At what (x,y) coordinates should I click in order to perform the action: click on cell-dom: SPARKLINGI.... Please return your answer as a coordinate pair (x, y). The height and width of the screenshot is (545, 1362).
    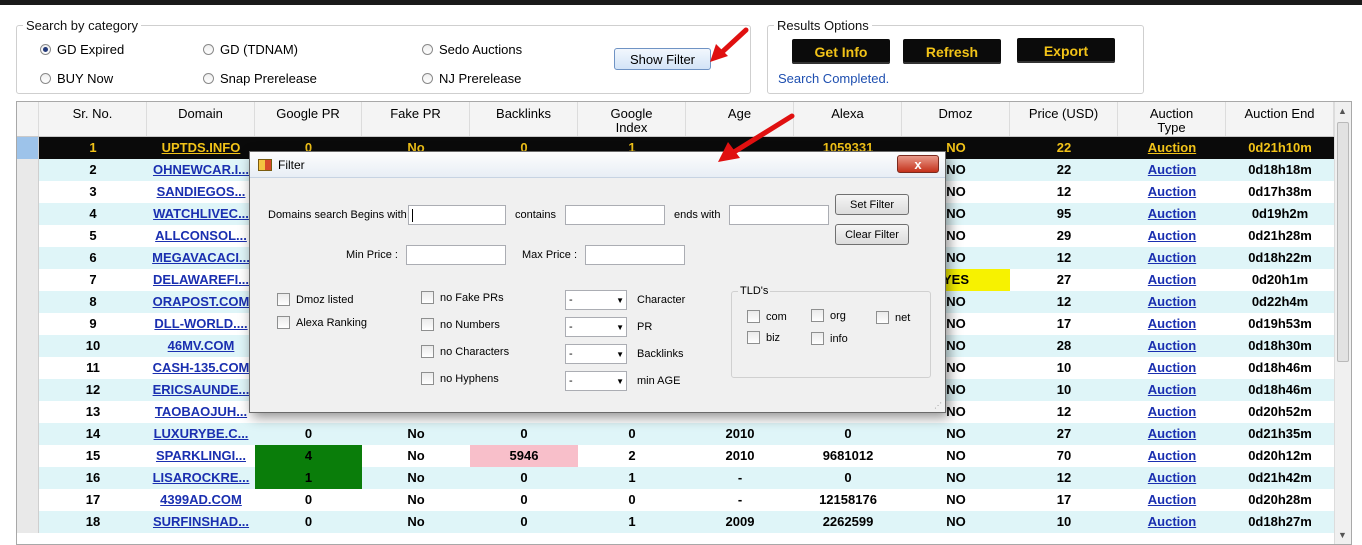
    Looking at the image, I should click on (201, 456).